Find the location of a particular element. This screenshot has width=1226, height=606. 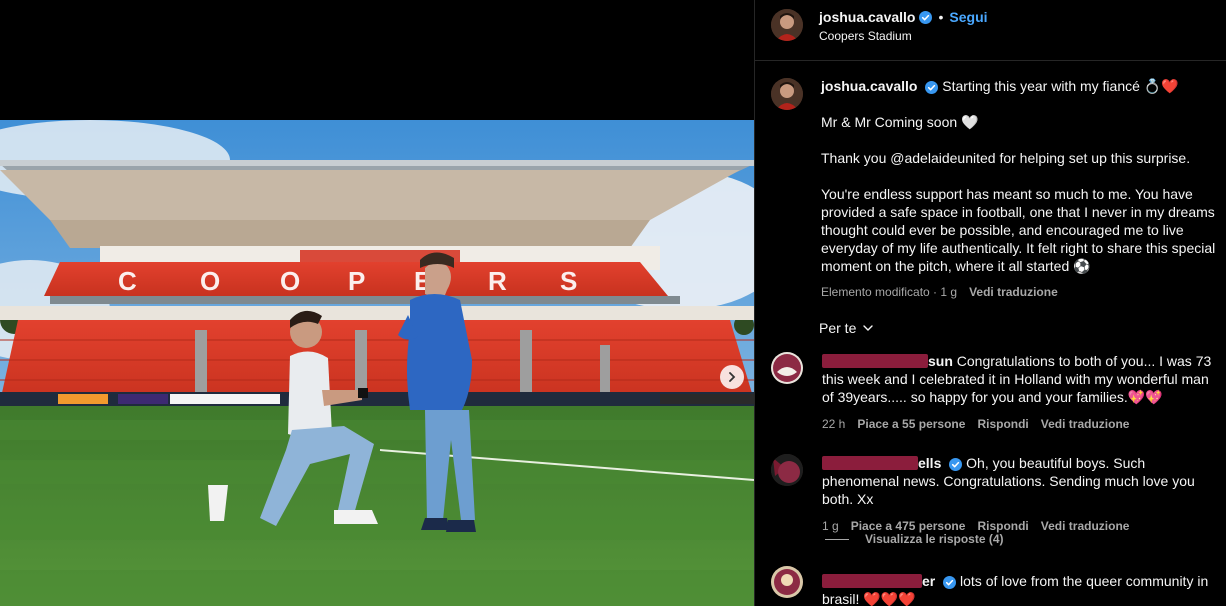

post-header: joshua.cavallo • Segui Coopers Stadium is located at coordinates (990, 30).